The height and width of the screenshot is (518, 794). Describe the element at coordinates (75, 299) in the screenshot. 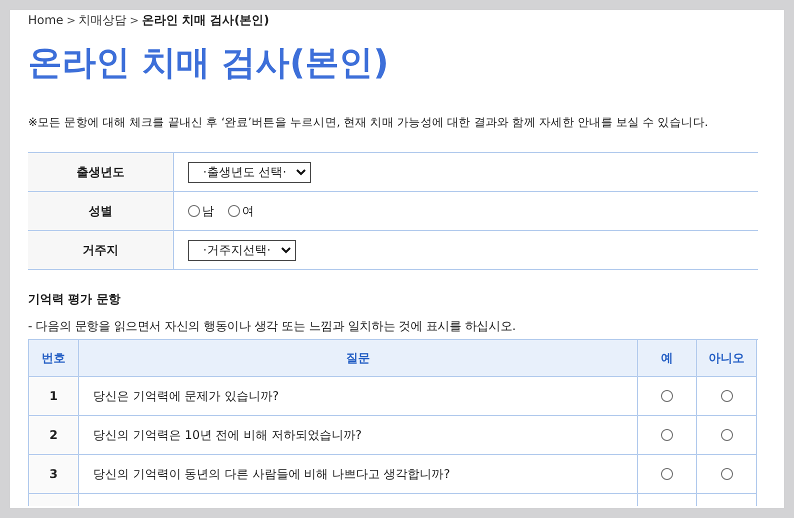

I see `section-title: 기억력 평가 문항` at that location.